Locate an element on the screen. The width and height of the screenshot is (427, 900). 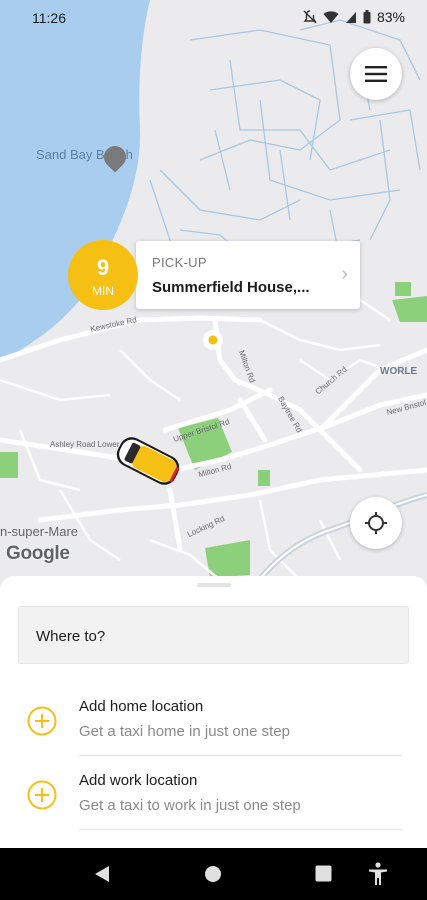
eta-value: 9 is located at coordinates (103, 267).